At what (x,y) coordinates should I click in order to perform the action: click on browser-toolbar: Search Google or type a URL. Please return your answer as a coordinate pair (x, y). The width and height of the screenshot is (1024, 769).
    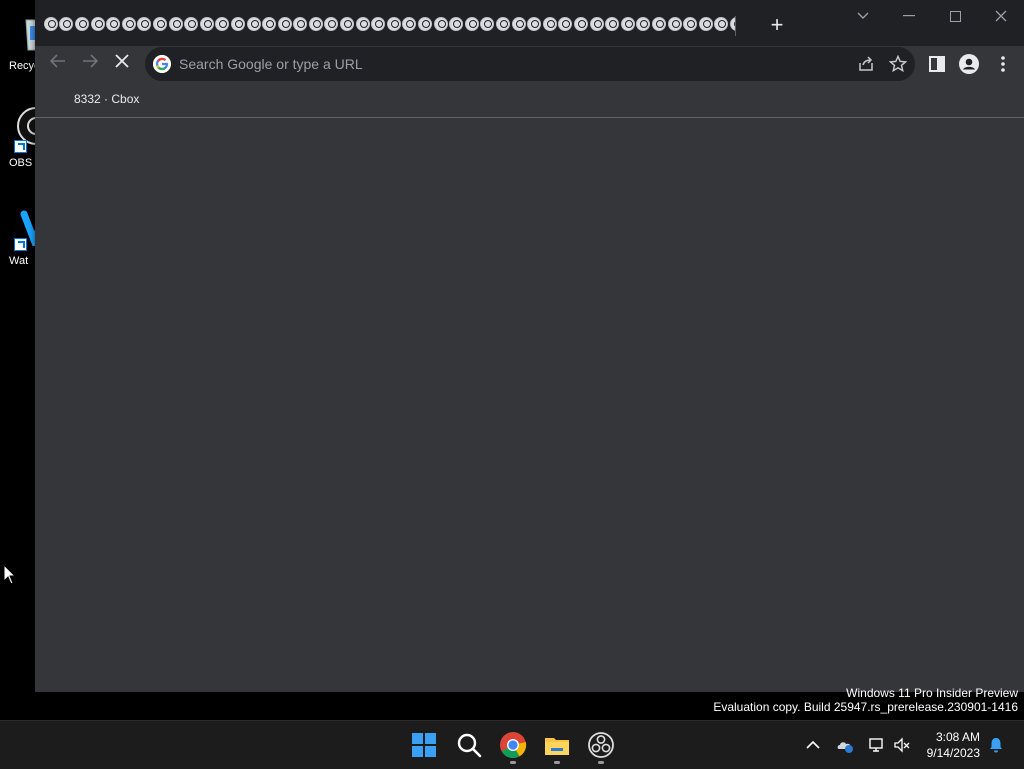
    Looking at the image, I should click on (529, 64).